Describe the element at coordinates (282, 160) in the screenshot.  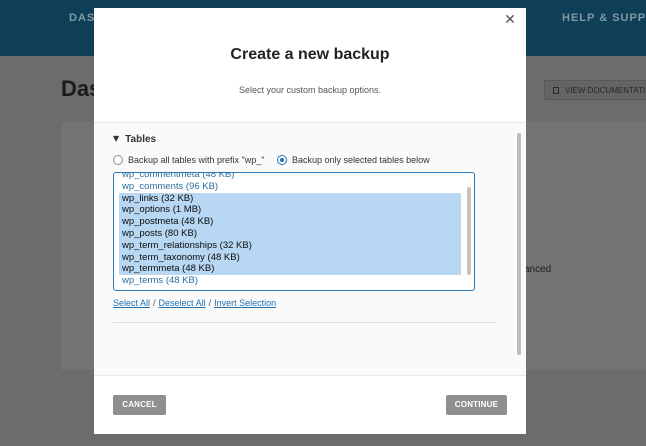
I see `radio-backup-selected` at that location.